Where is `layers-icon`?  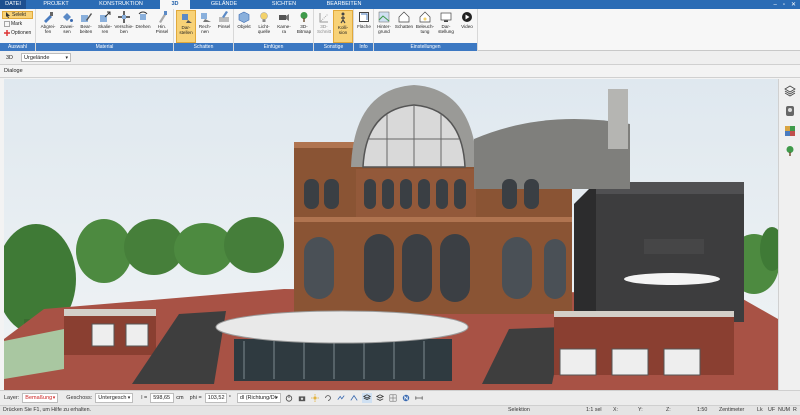 layers-icon is located at coordinates (790, 91).